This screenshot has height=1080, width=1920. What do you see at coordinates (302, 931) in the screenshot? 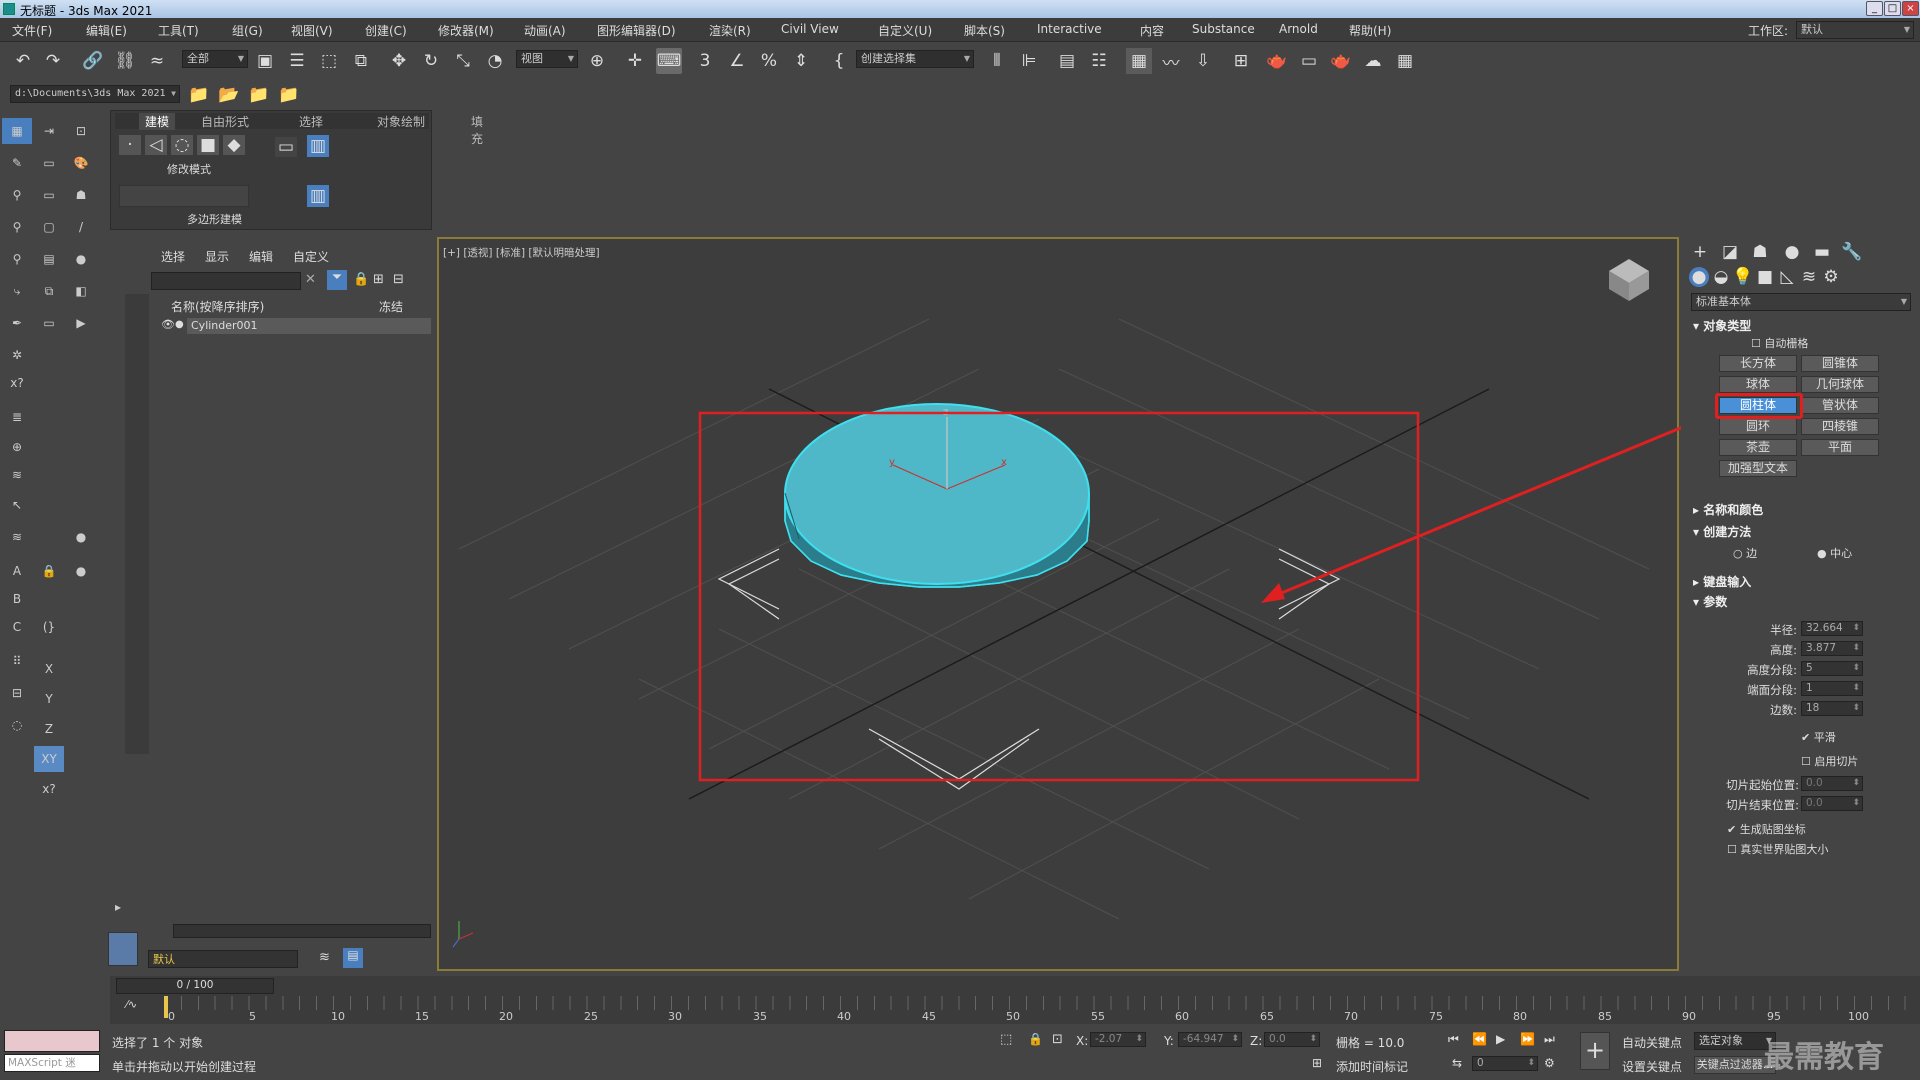
I see `scene-scrollbar` at bounding box center [302, 931].